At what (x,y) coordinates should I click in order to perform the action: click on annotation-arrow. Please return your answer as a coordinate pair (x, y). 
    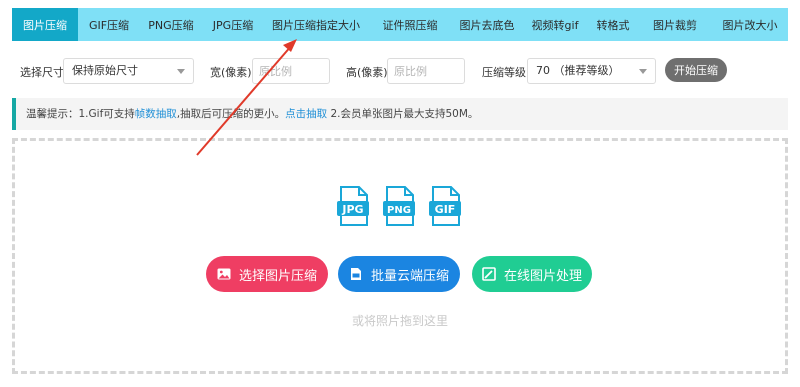
    Looking at the image, I should click on (246, 97).